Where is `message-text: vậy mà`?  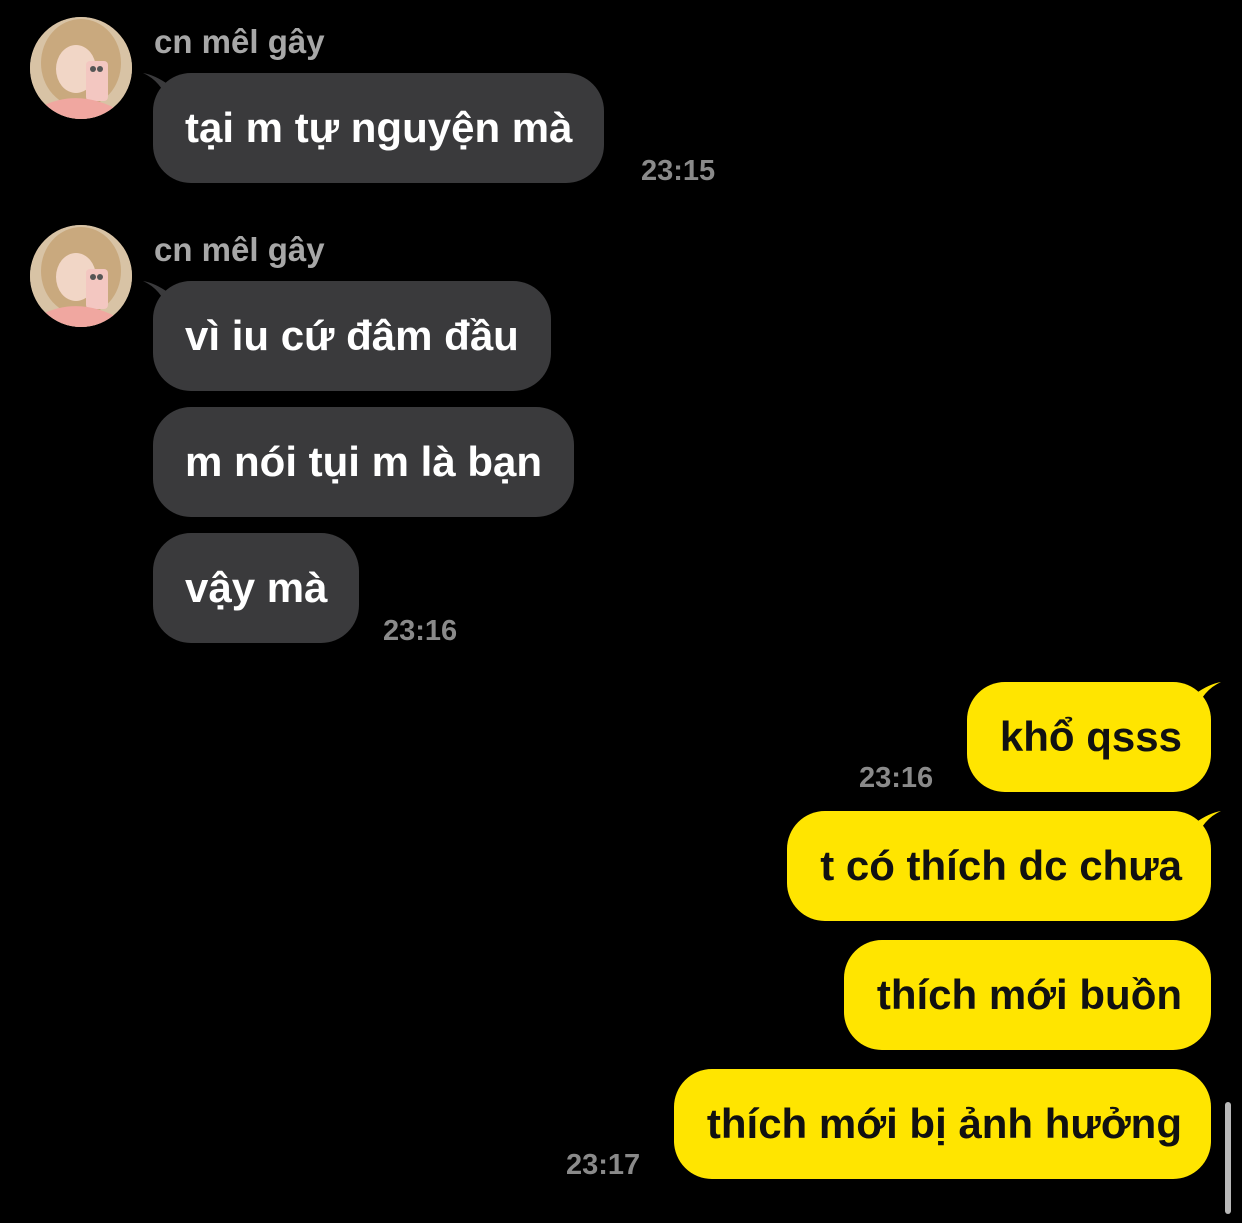
message-text: vậy mà is located at coordinates (256, 587).